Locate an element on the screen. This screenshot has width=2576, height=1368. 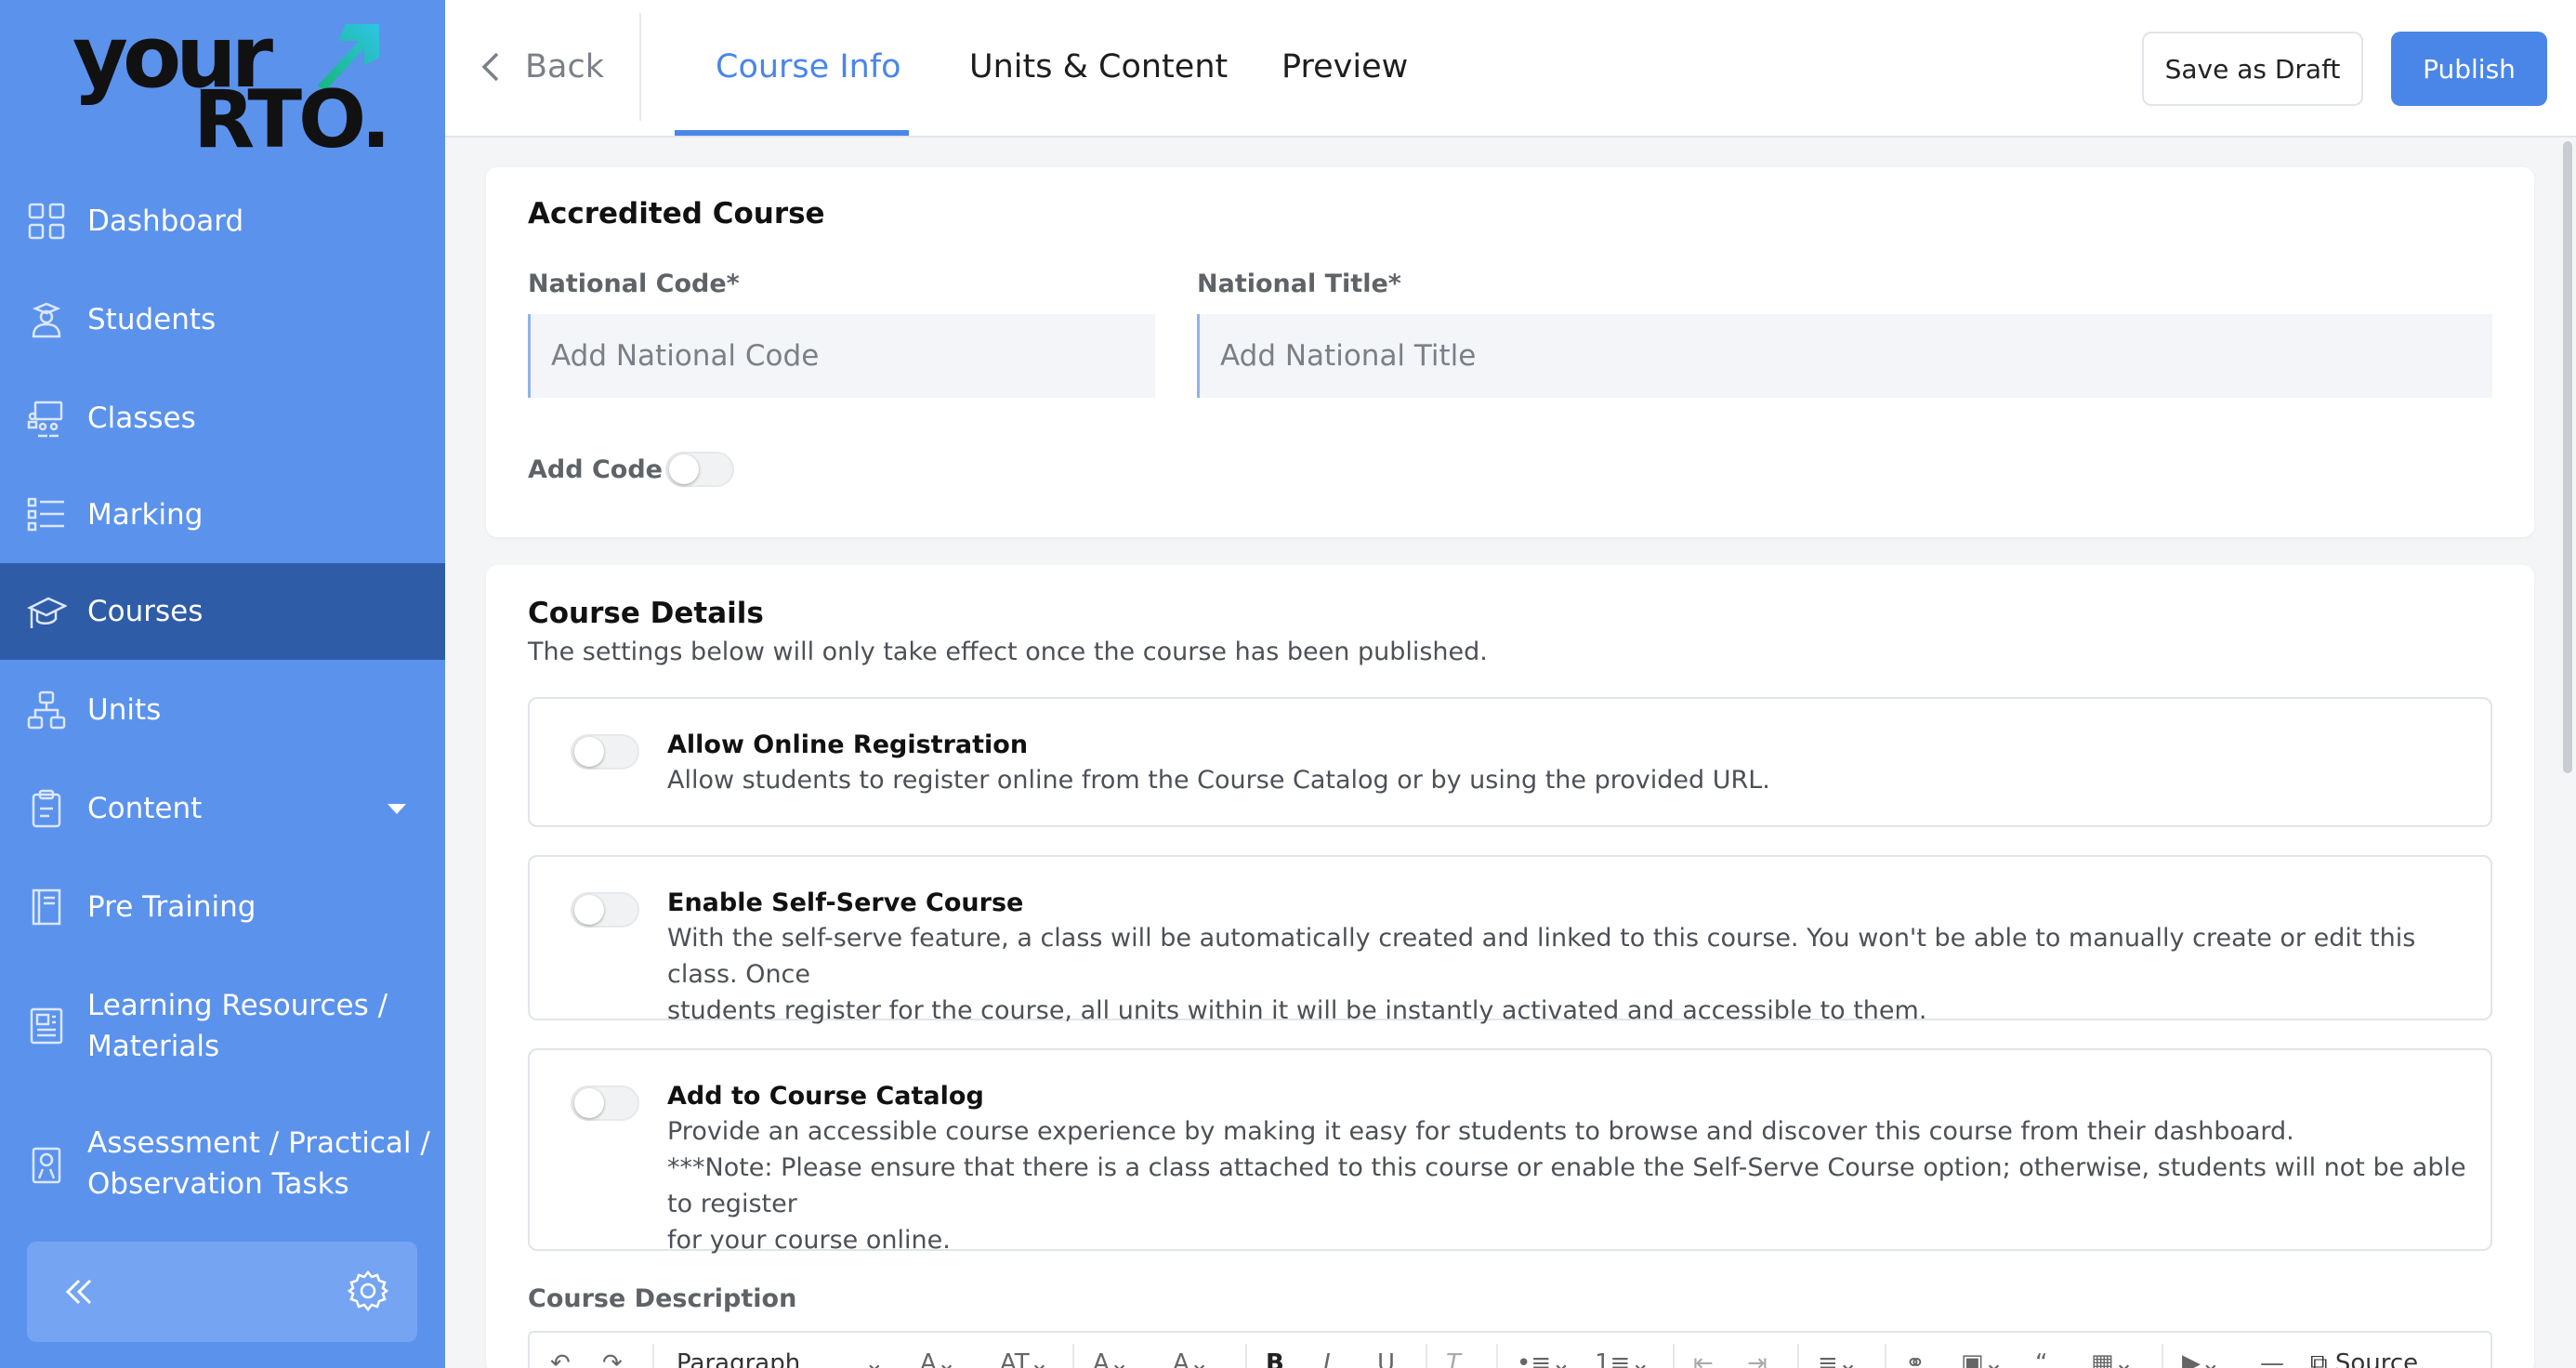
sidebar-item-label: Students is located at coordinates (152, 319).